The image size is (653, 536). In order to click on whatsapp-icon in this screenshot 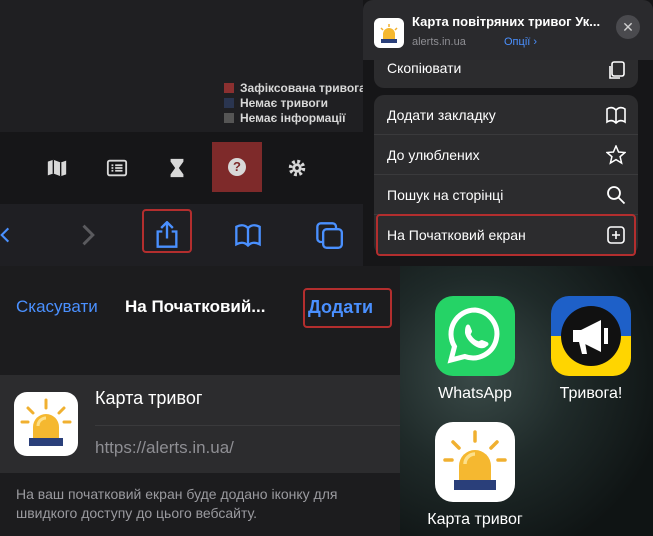, I will do `click(473, 335)`.